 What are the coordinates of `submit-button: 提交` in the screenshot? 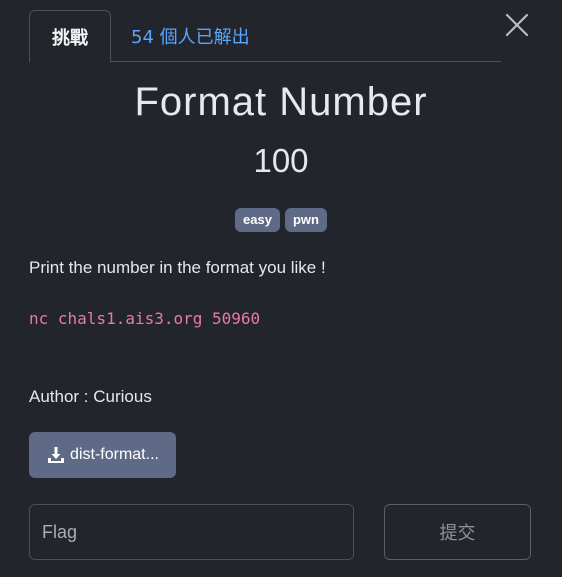 It's located at (457, 532).